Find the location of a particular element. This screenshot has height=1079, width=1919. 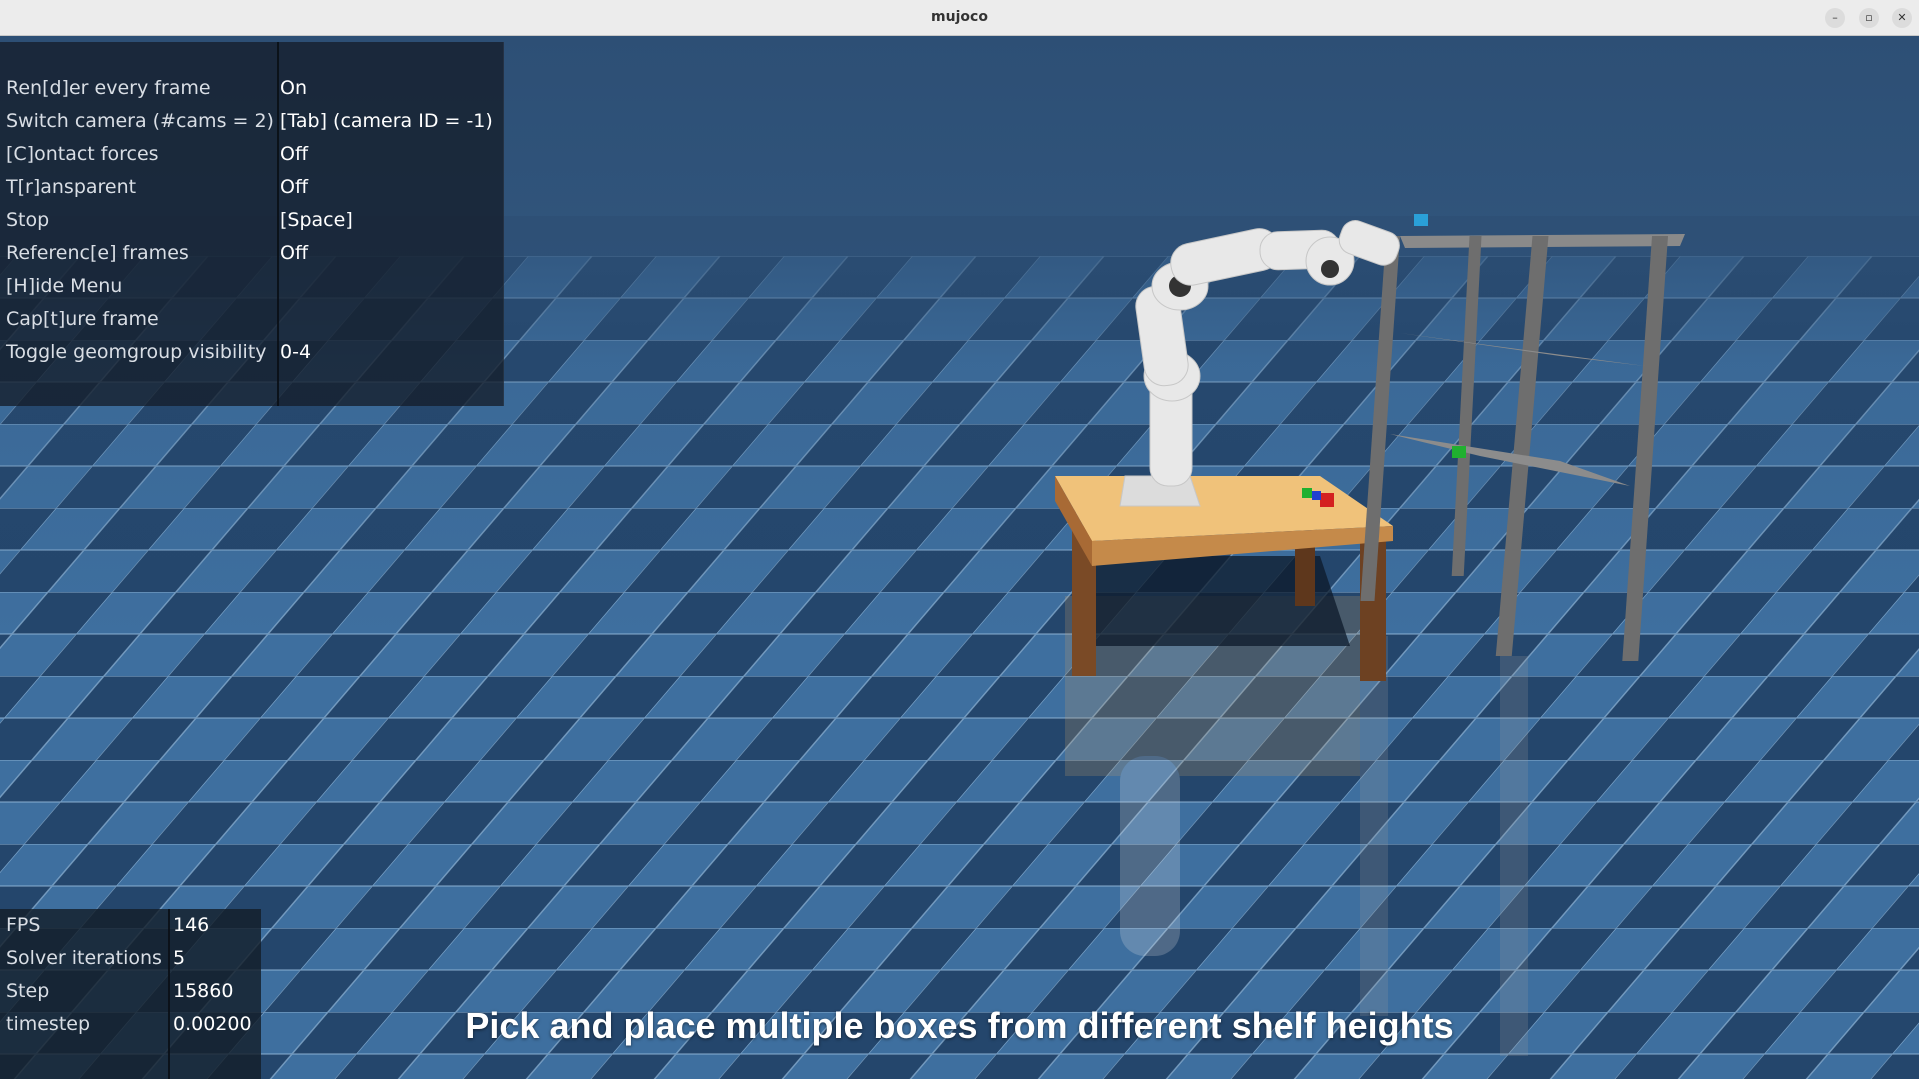

cyan-box-gripper is located at coordinates (1421, 220).